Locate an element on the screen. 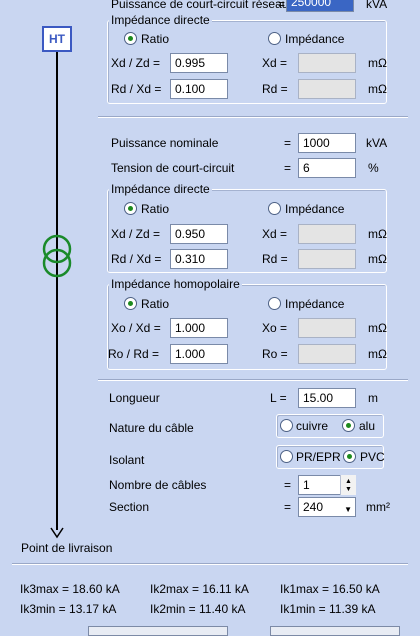 The image size is (420, 636). transformer-ratio-radio is located at coordinates (130, 208).